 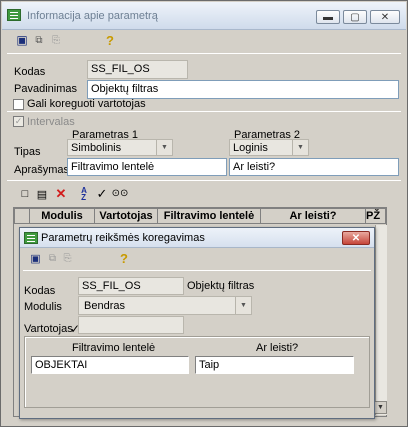 What do you see at coordinates (123, 238) in the screenshot?
I see `dialog-title: Parametrų reikšmės koregavimas` at bounding box center [123, 238].